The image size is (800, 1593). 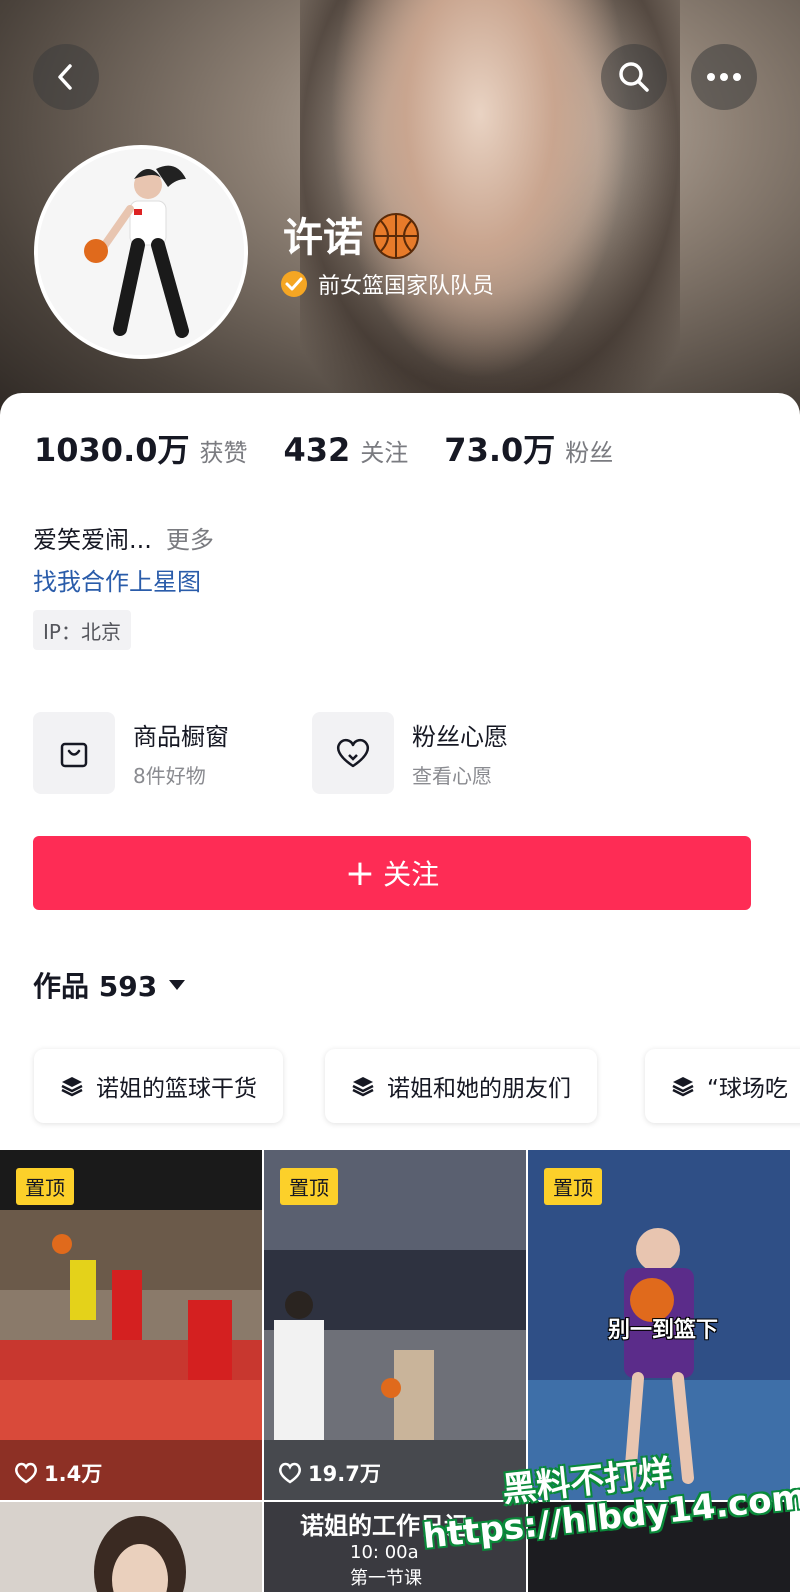 I want to click on avatar-player-illustration, so click(x=141, y=252).